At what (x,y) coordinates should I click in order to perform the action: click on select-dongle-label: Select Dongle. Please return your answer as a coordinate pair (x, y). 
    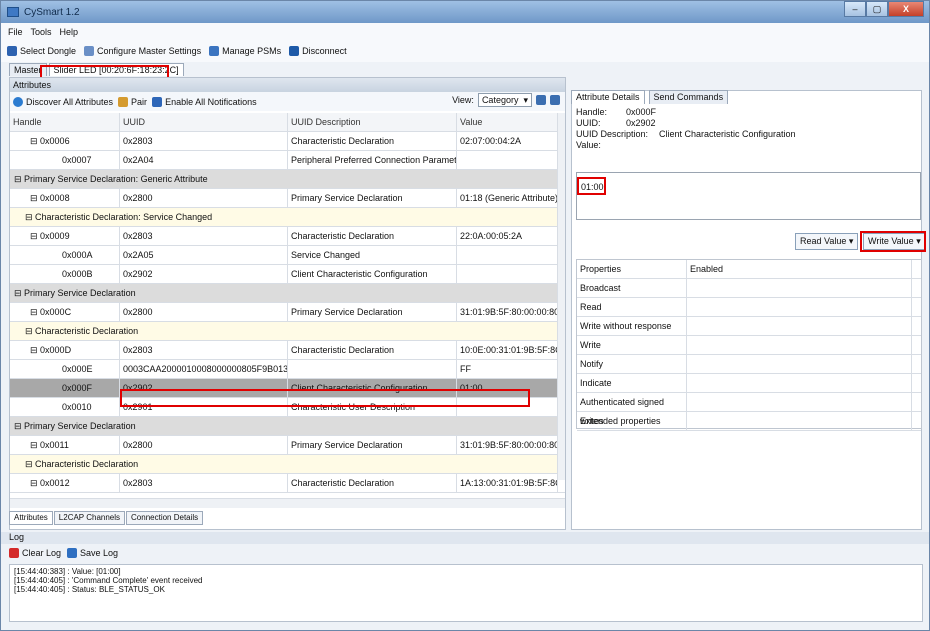
    Looking at the image, I should click on (48, 51).